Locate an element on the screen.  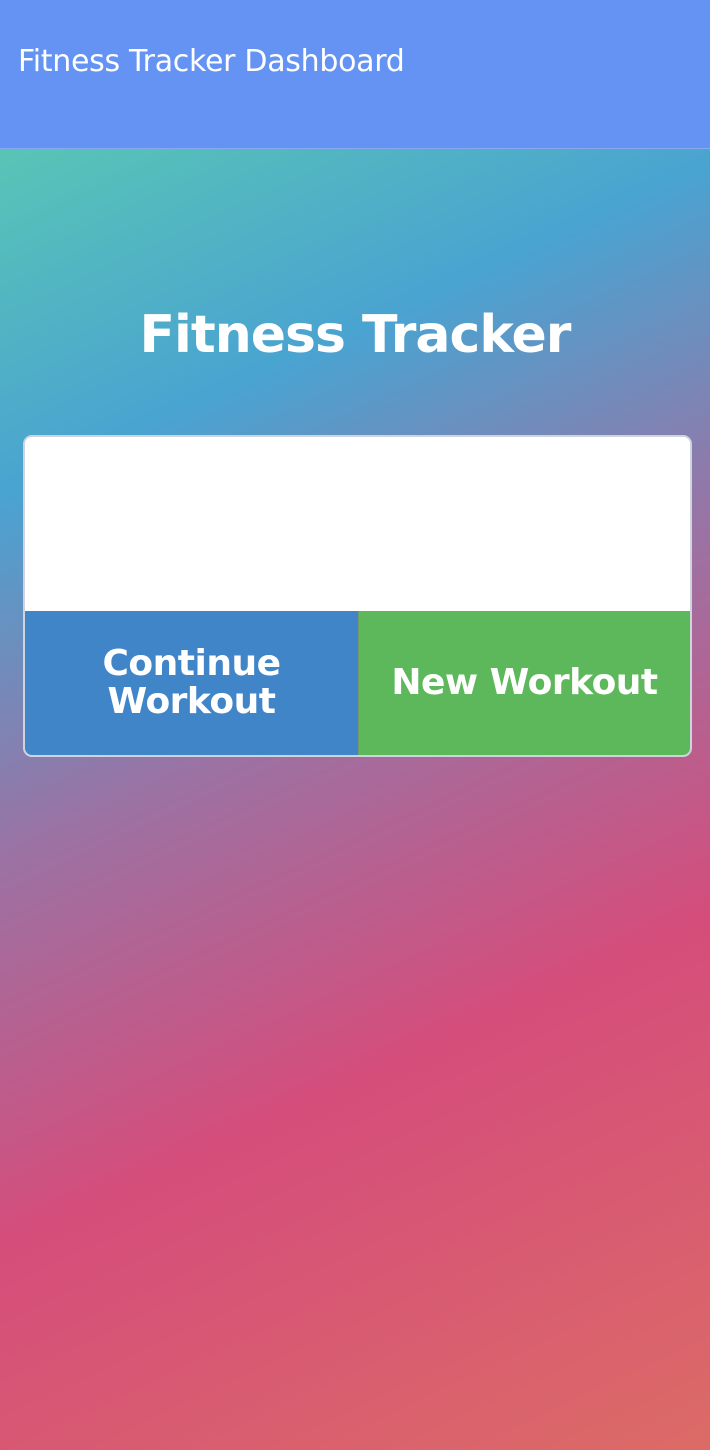
new-workout-button: New Workout is located at coordinates (524, 683).